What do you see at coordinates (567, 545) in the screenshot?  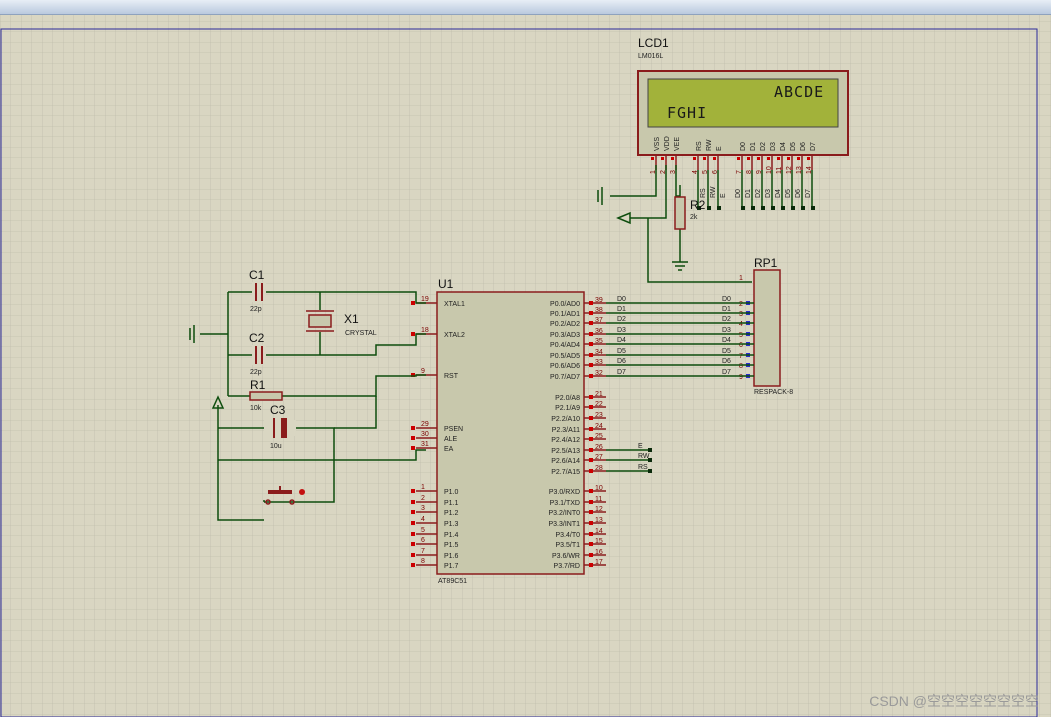 I see `u1-pin-name: P3.5/T1` at bounding box center [567, 545].